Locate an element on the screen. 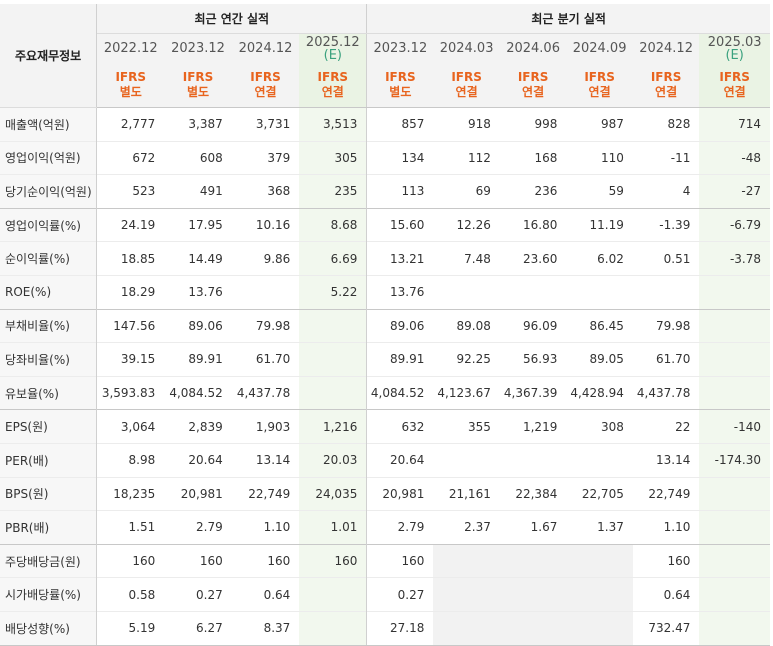  table-cell: 11.19 is located at coordinates (599, 224).